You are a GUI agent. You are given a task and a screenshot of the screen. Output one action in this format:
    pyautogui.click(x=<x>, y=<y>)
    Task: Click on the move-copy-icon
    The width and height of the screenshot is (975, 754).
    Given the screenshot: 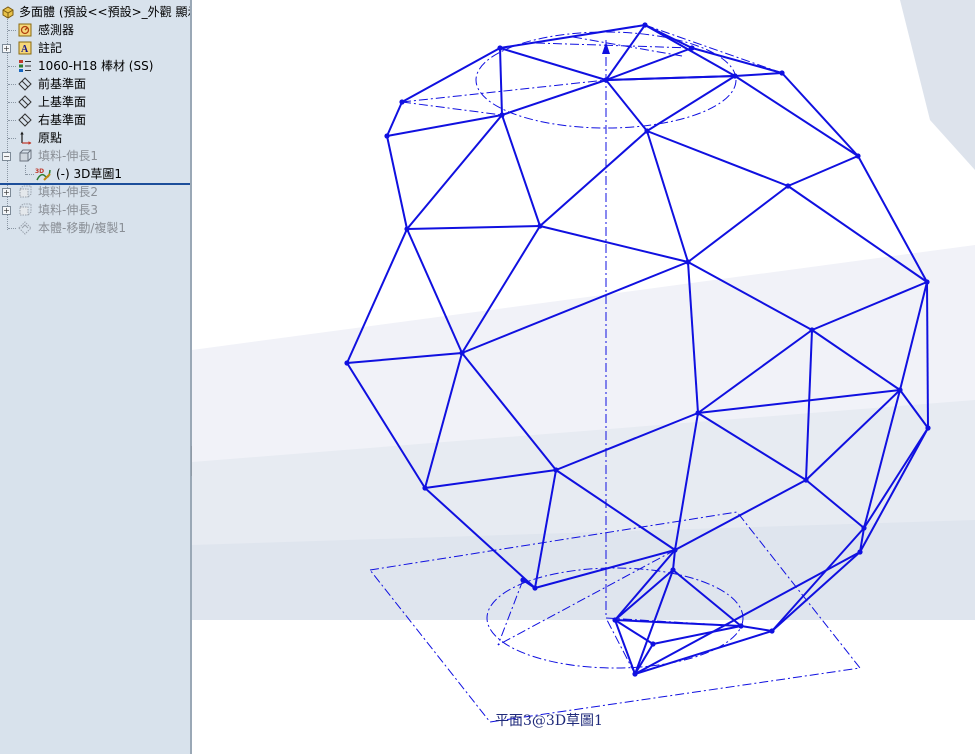 What is the action you would take?
    pyautogui.click(x=25, y=228)
    